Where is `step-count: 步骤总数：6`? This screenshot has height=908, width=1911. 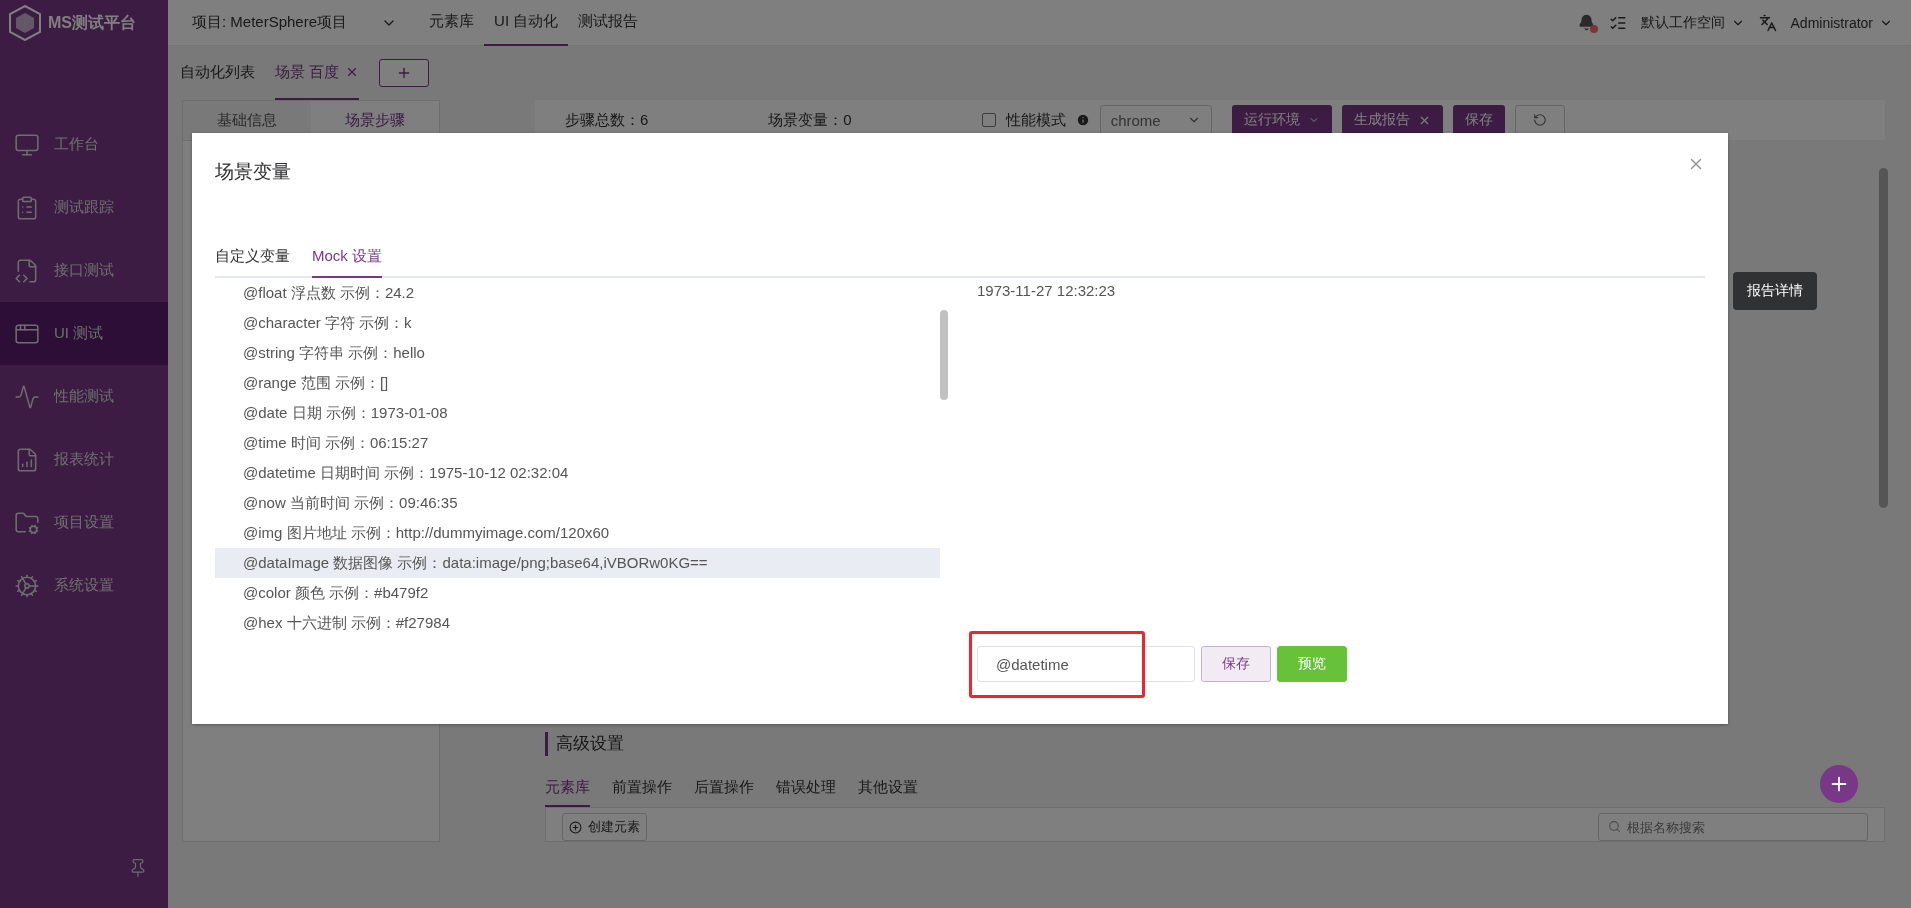
step-count: 步骤总数：6 is located at coordinates (607, 120).